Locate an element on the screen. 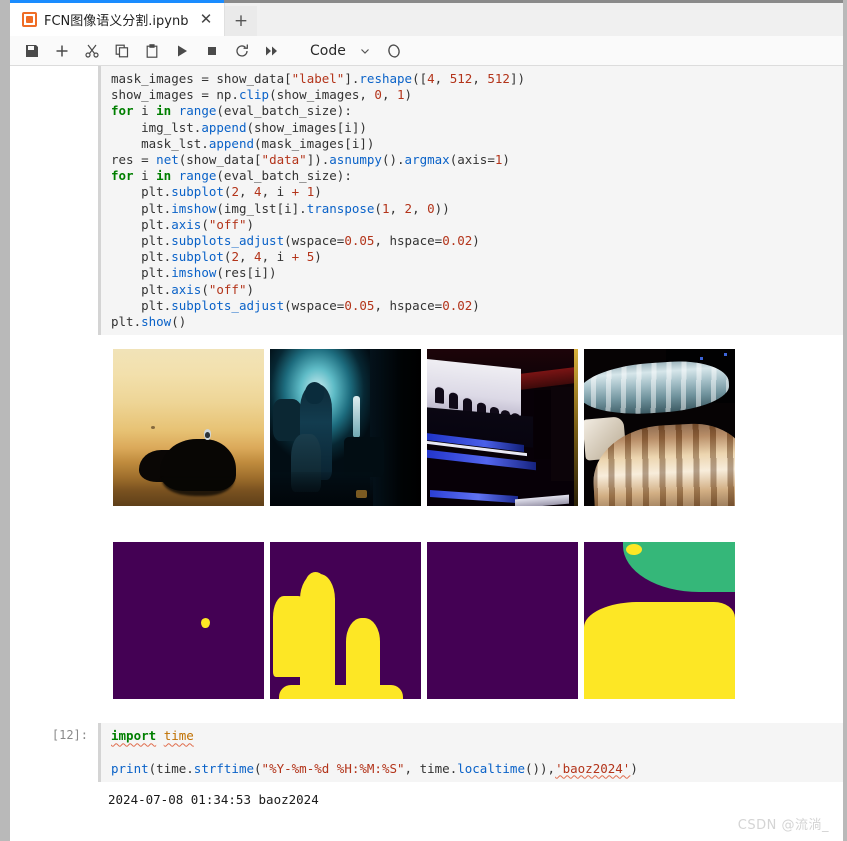 This screenshot has height=841, width=847. refresh-icon is located at coordinates (242, 50).